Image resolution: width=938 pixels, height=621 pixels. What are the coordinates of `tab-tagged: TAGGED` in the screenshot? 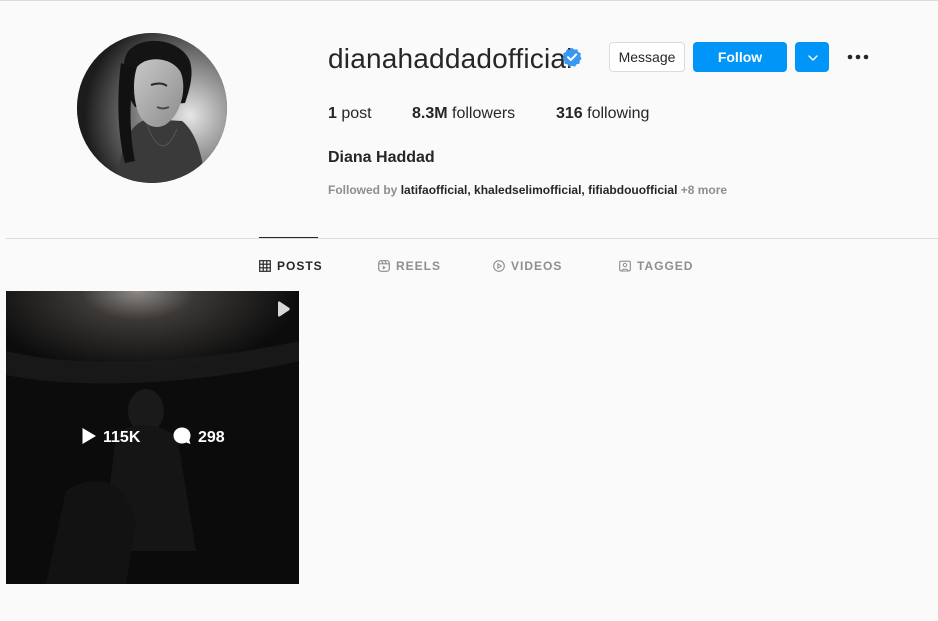 It's located at (656, 266).